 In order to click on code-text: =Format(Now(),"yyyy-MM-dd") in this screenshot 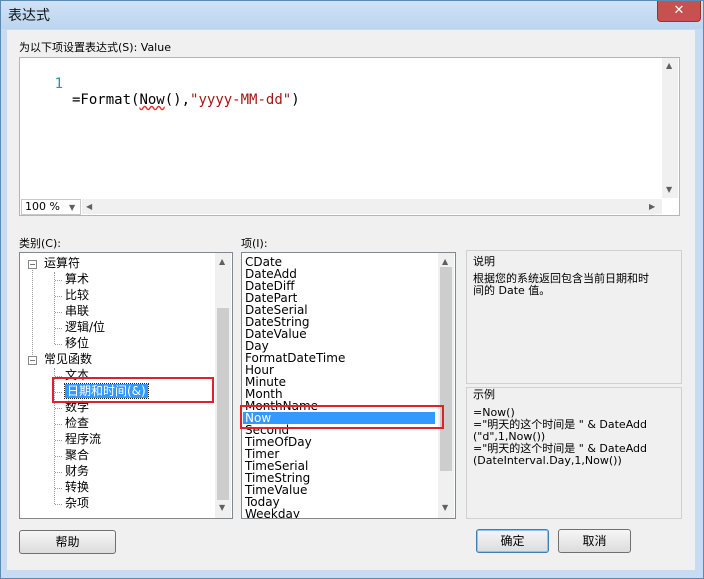, I will do `click(186, 100)`.